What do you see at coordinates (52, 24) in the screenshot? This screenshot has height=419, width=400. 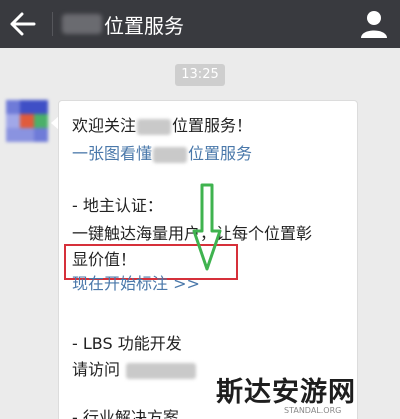 I see `header-divider` at bounding box center [52, 24].